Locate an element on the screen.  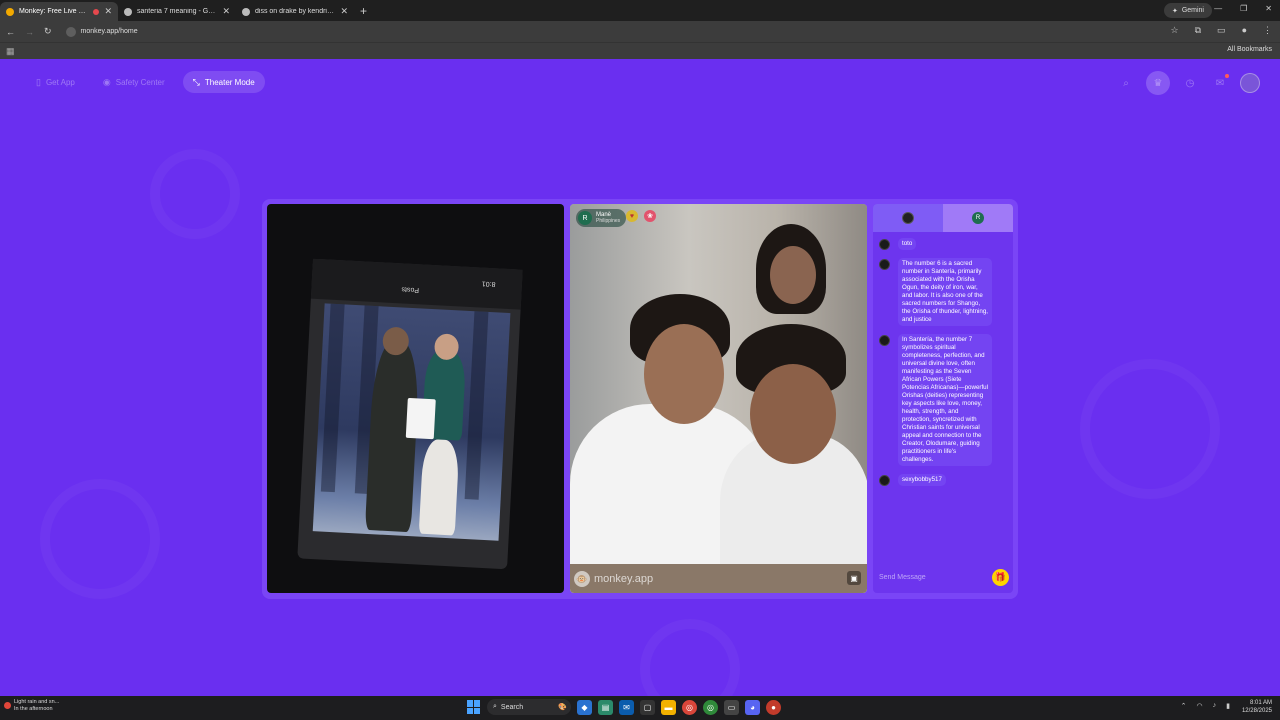
top-right-actions: ⌕ ♛ ◷ ✉ is located at coordinates (1188, 83).